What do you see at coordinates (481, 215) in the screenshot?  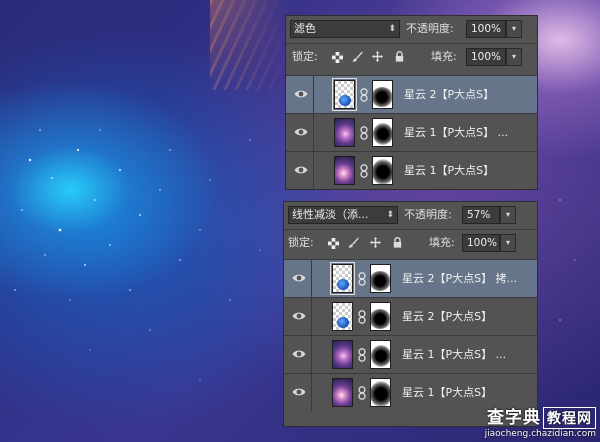 I see `opacity-input: 57%` at bounding box center [481, 215].